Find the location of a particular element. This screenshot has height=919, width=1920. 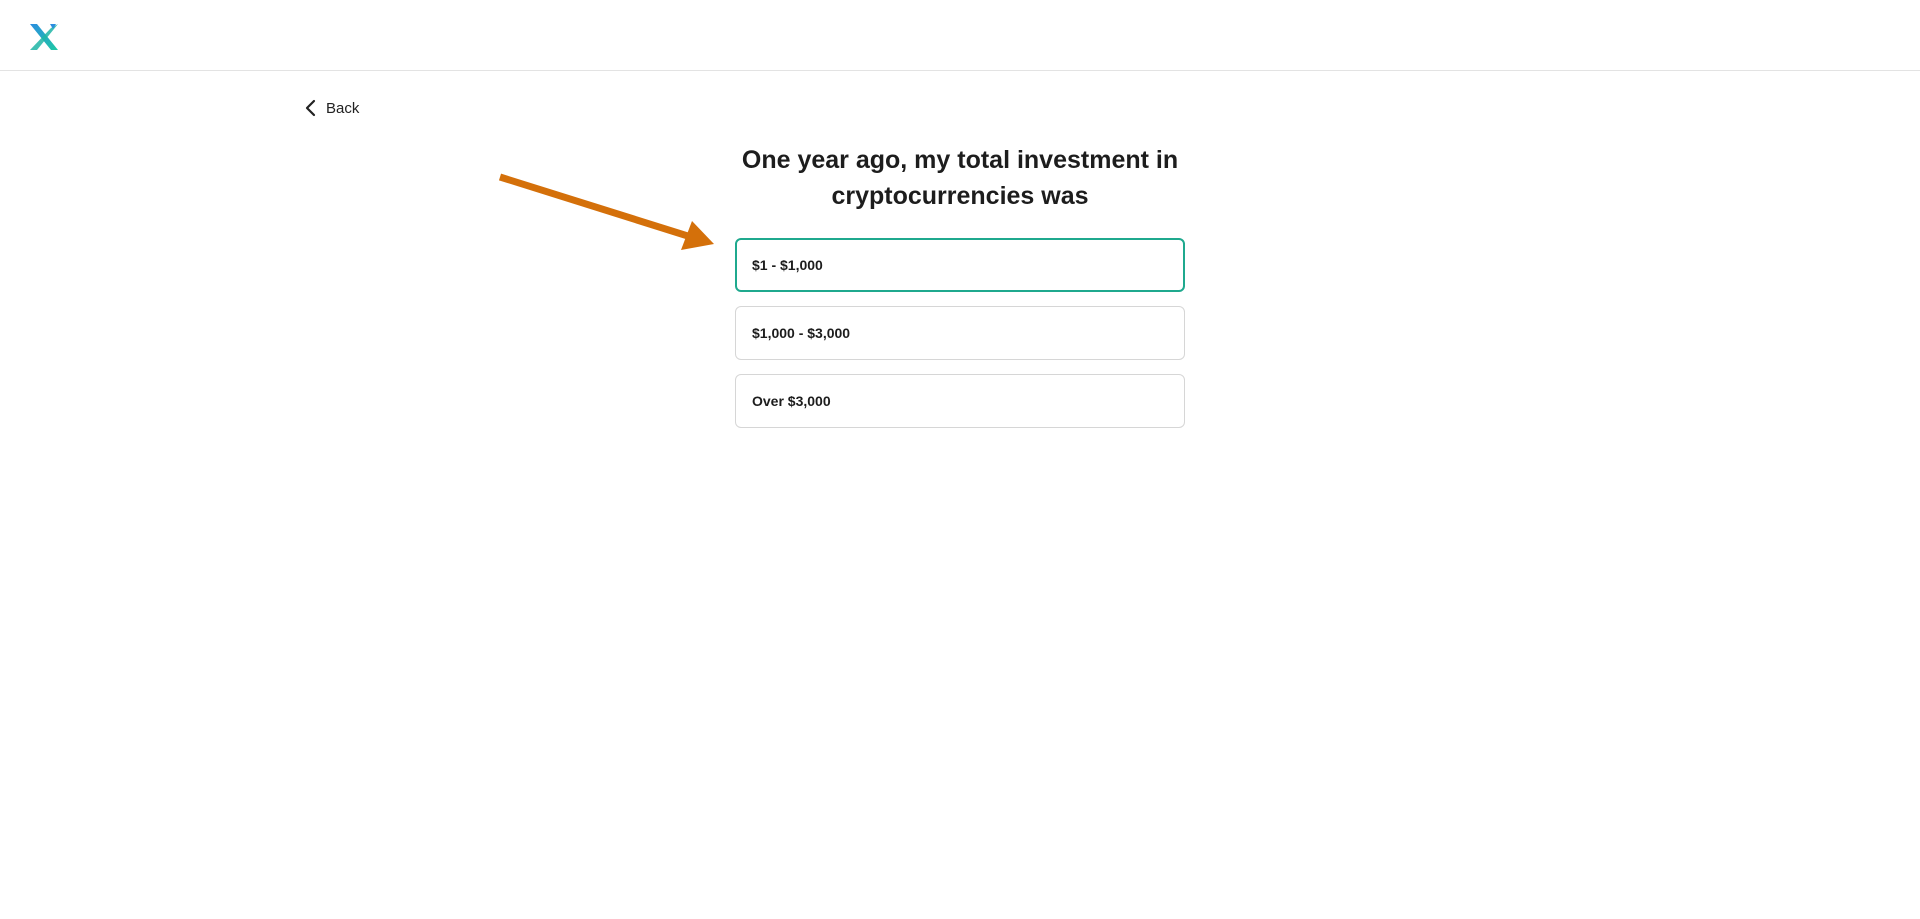

top-bar is located at coordinates (960, 35).